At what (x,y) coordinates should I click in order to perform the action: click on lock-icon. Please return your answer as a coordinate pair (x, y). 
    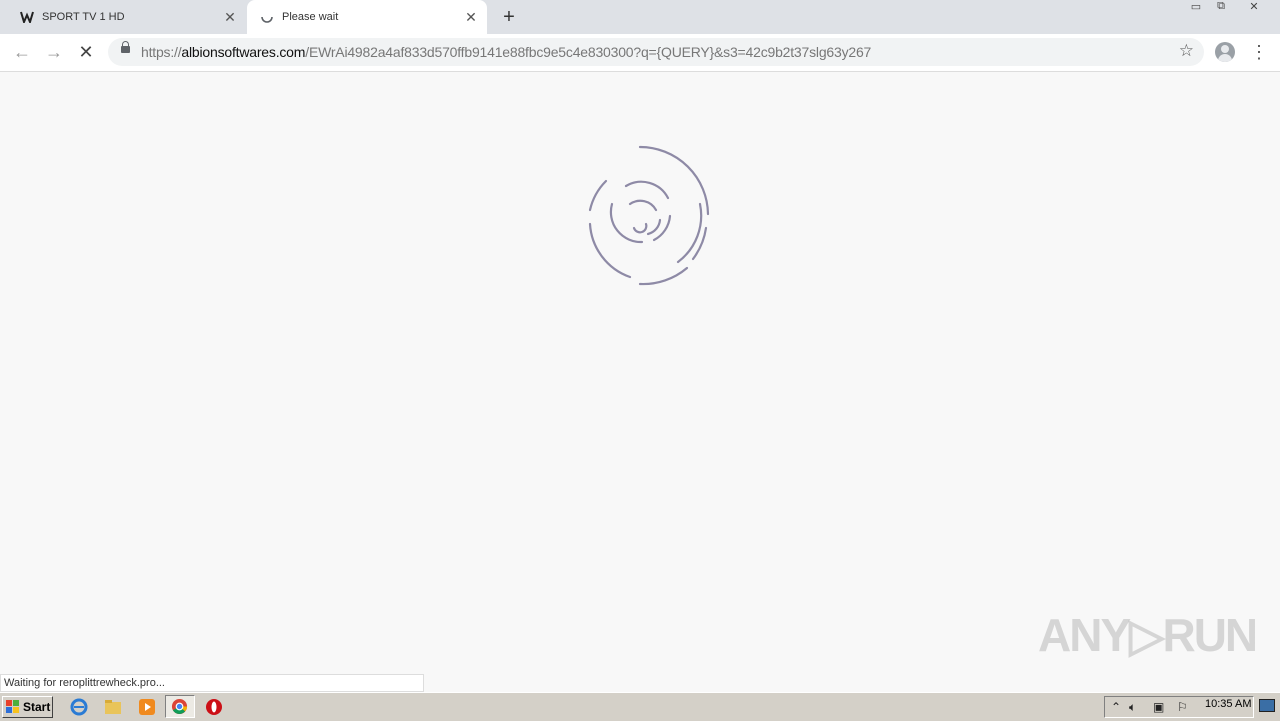
    Looking at the image, I should click on (125, 47).